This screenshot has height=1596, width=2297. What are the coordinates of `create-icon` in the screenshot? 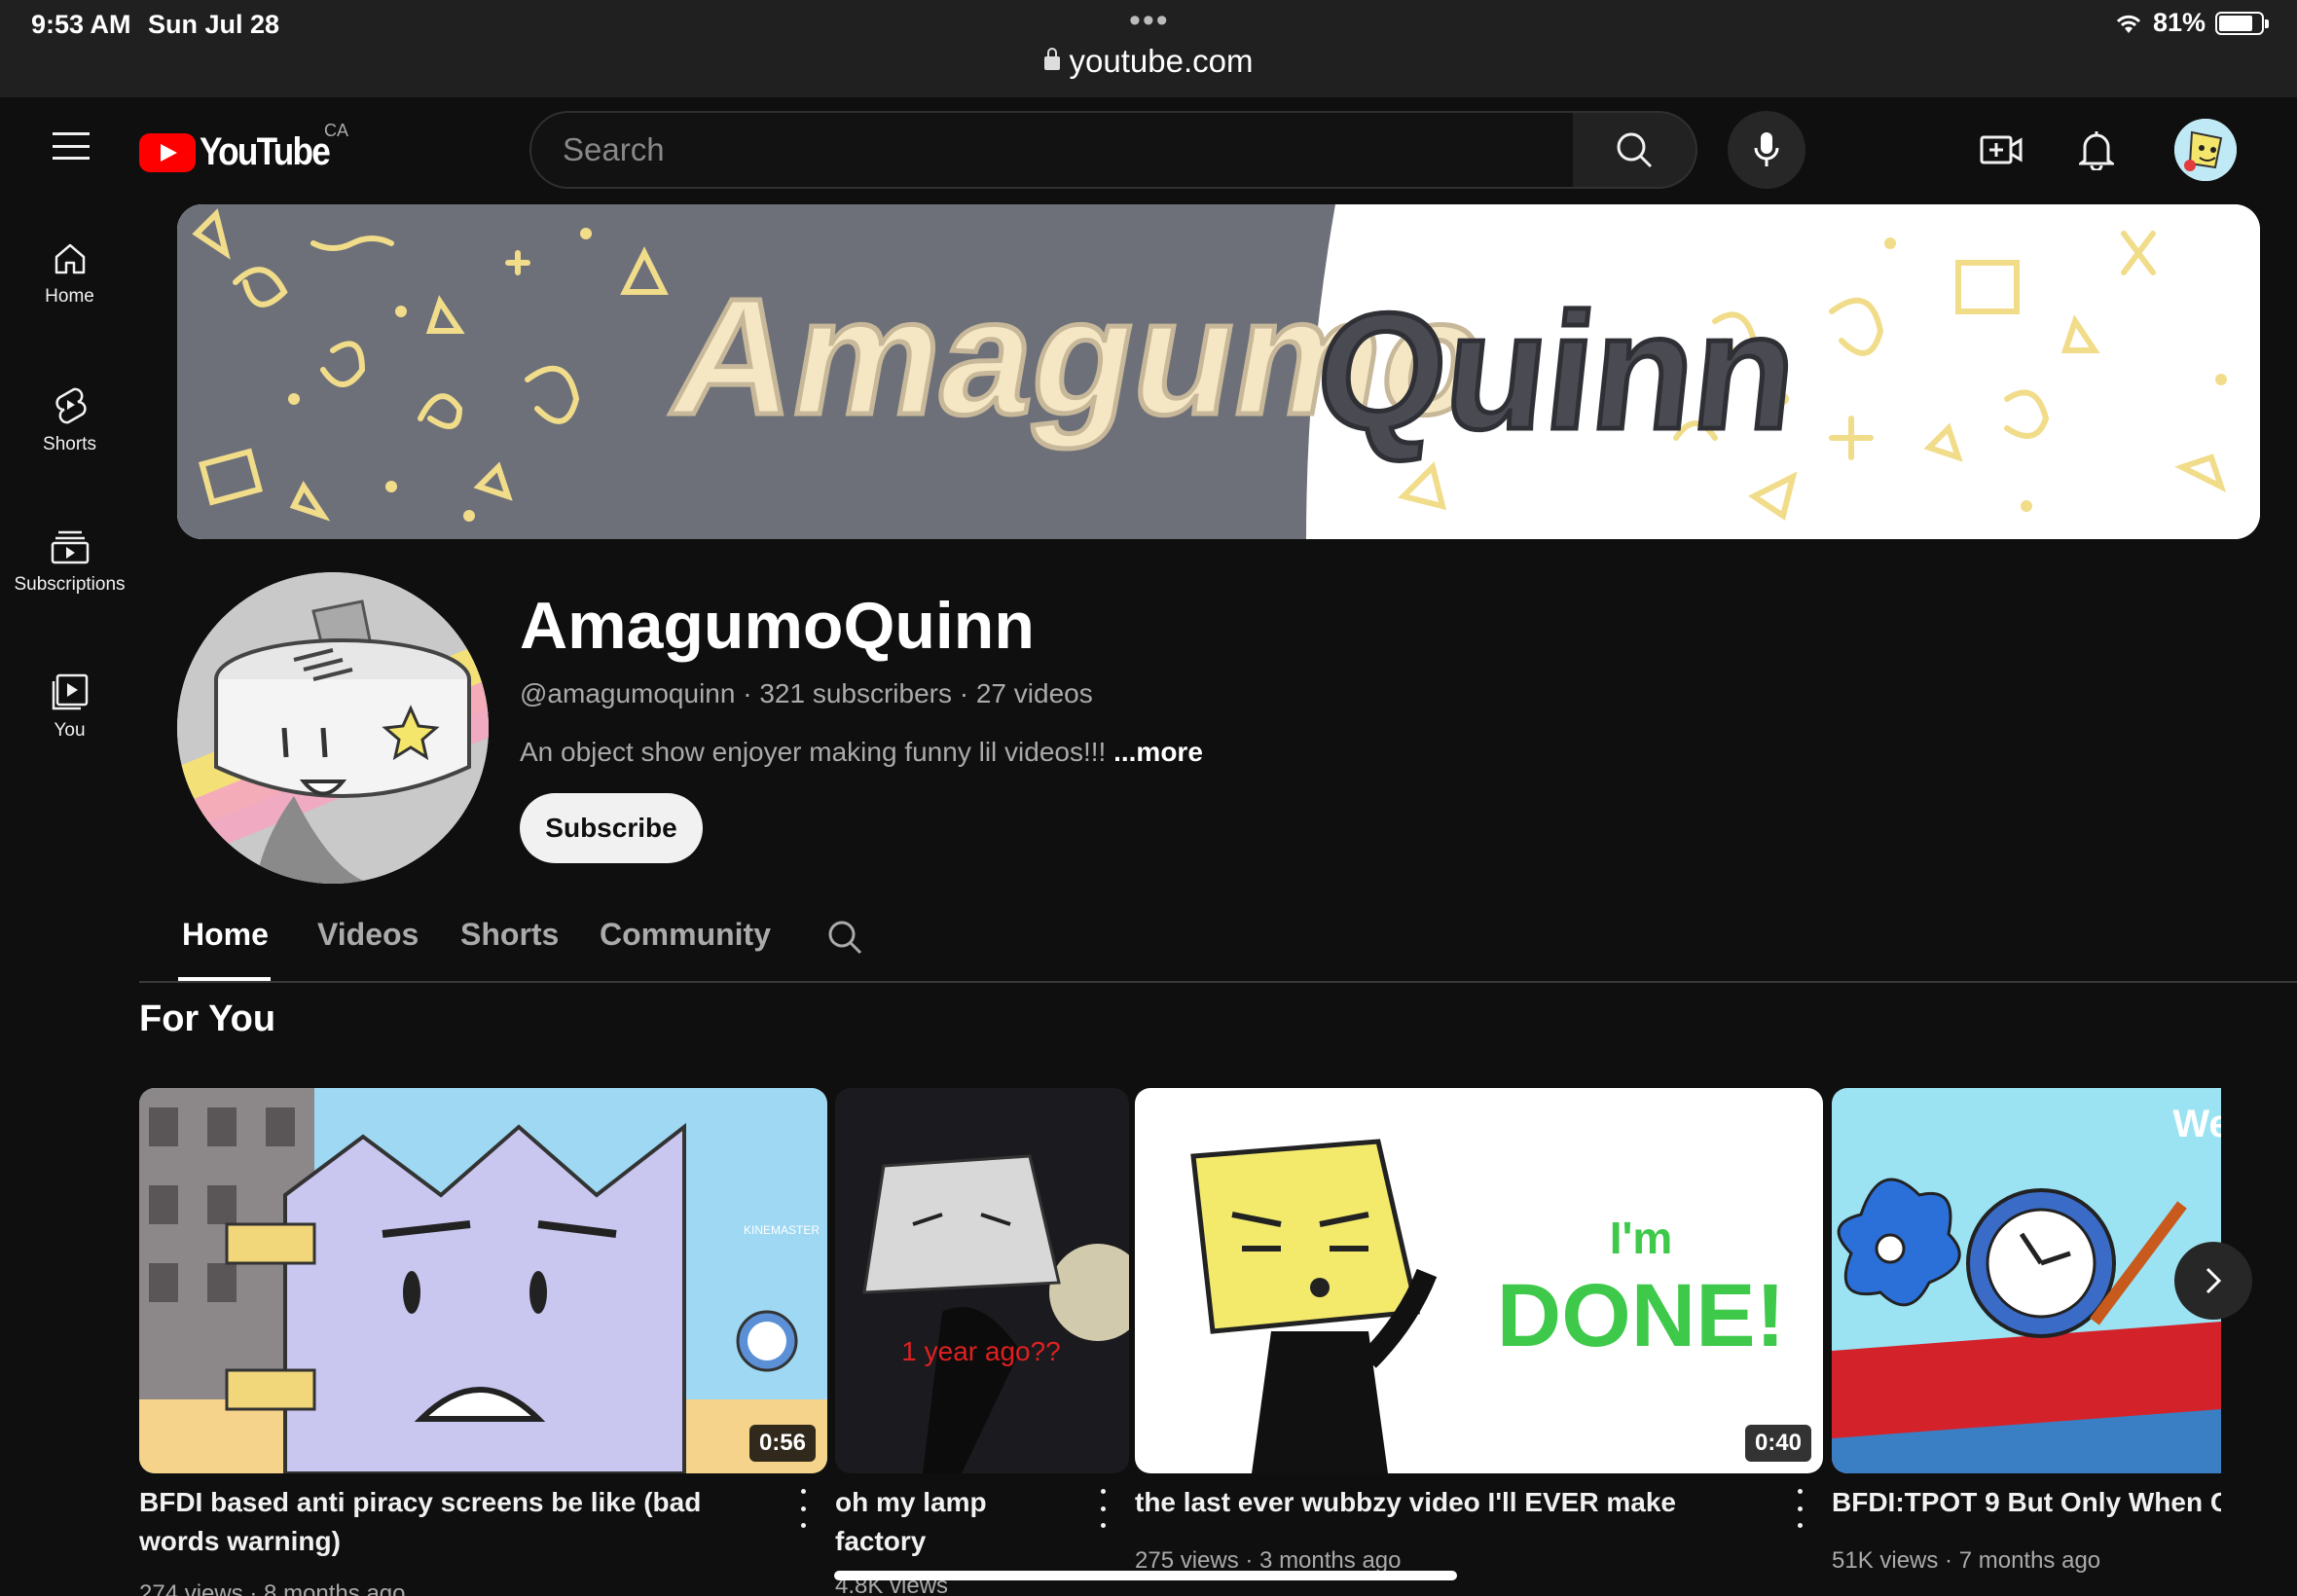 It's located at (2001, 150).